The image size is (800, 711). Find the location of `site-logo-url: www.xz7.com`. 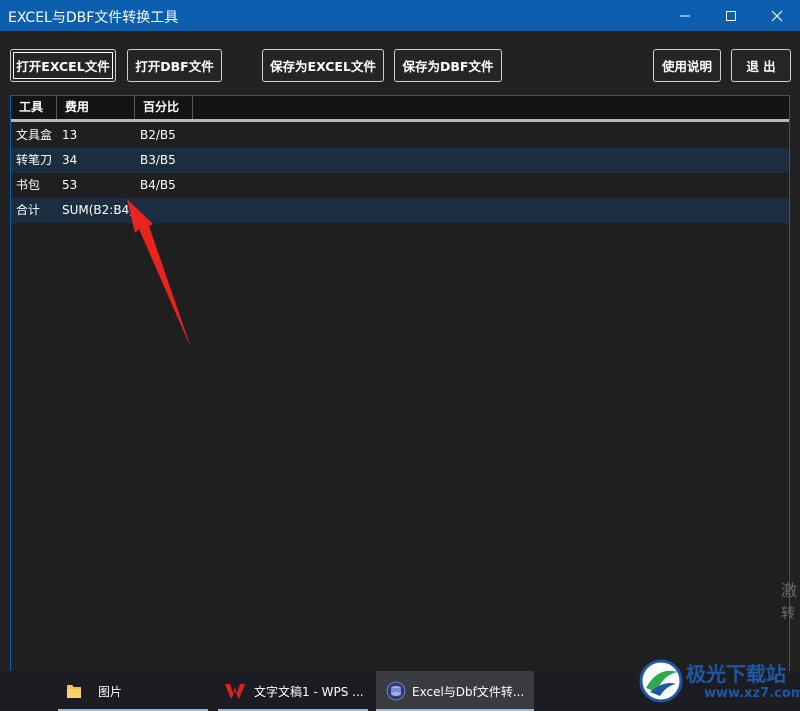

site-logo-url: www.xz7.com is located at coordinates (752, 693).